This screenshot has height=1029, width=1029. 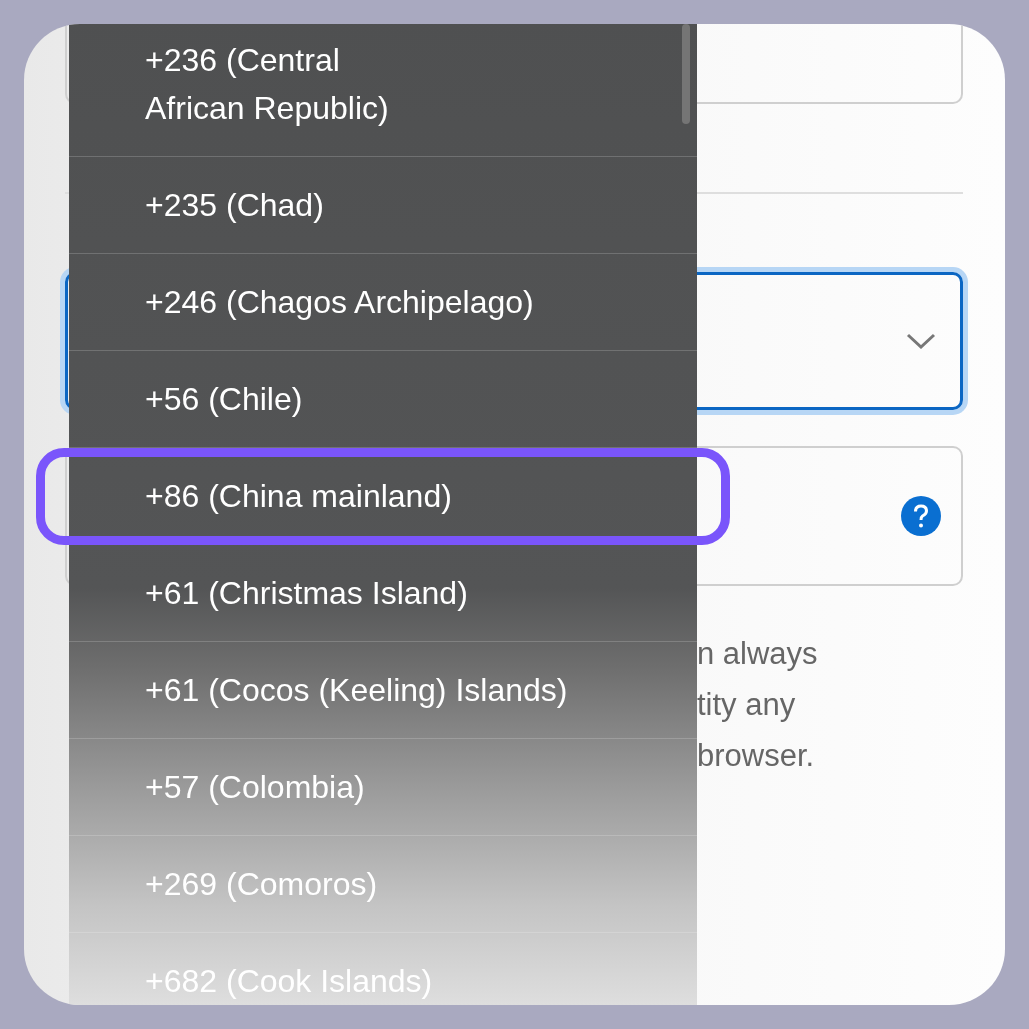 What do you see at coordinates (757, 654) in the screenshot?
I see `paragraph-text: n always` at bounding box center [757, 654].